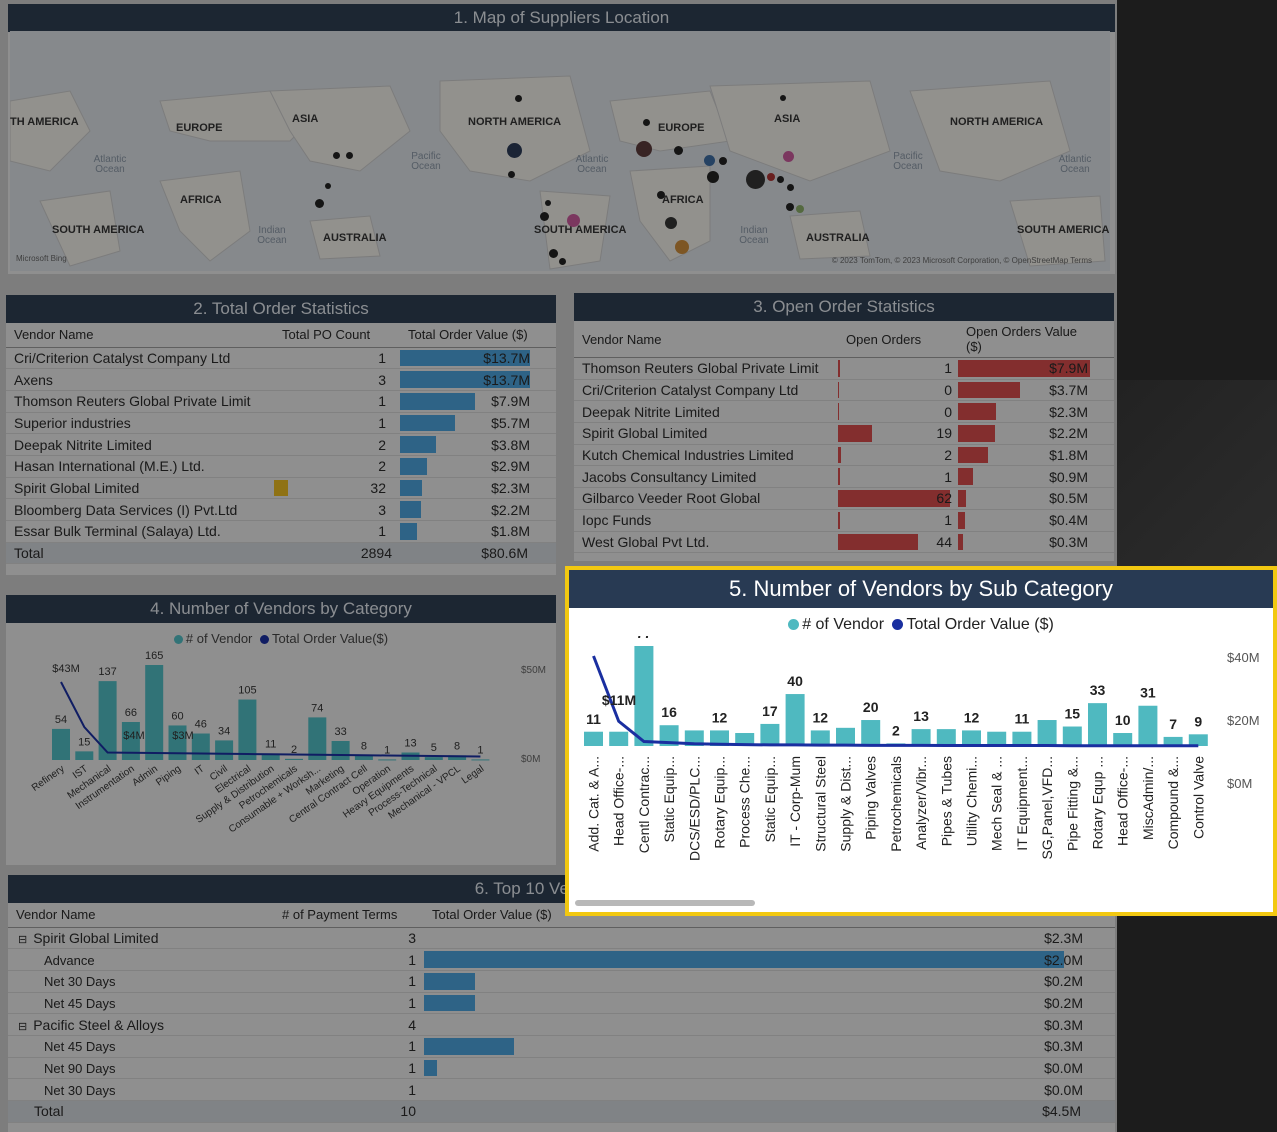  What do you see at coordinates (561, 938) in the screenshot?
I see `group-row: ⊟ Spirit Global Limited 3 $2.3M` at bounding box center [561, 938].